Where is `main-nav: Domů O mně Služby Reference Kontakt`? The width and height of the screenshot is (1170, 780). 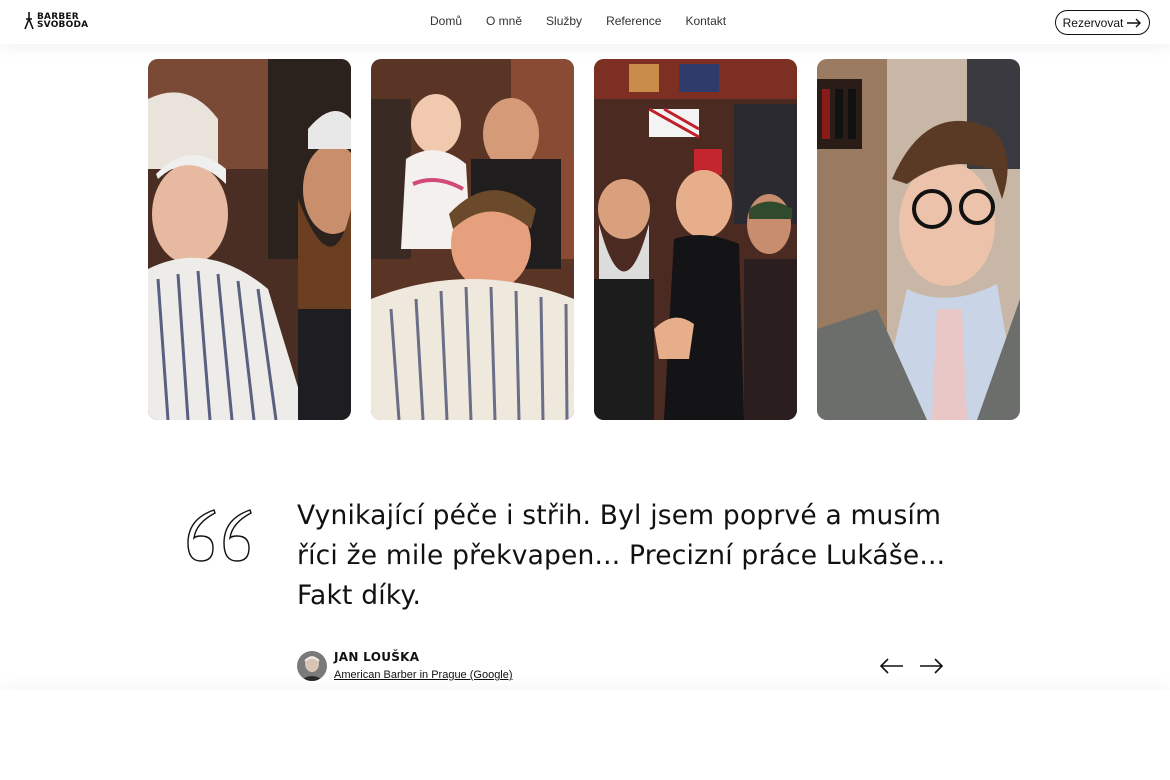
main-nav: Domů O mně Služby Reference Kontakt is located at coordinates (578, 21).